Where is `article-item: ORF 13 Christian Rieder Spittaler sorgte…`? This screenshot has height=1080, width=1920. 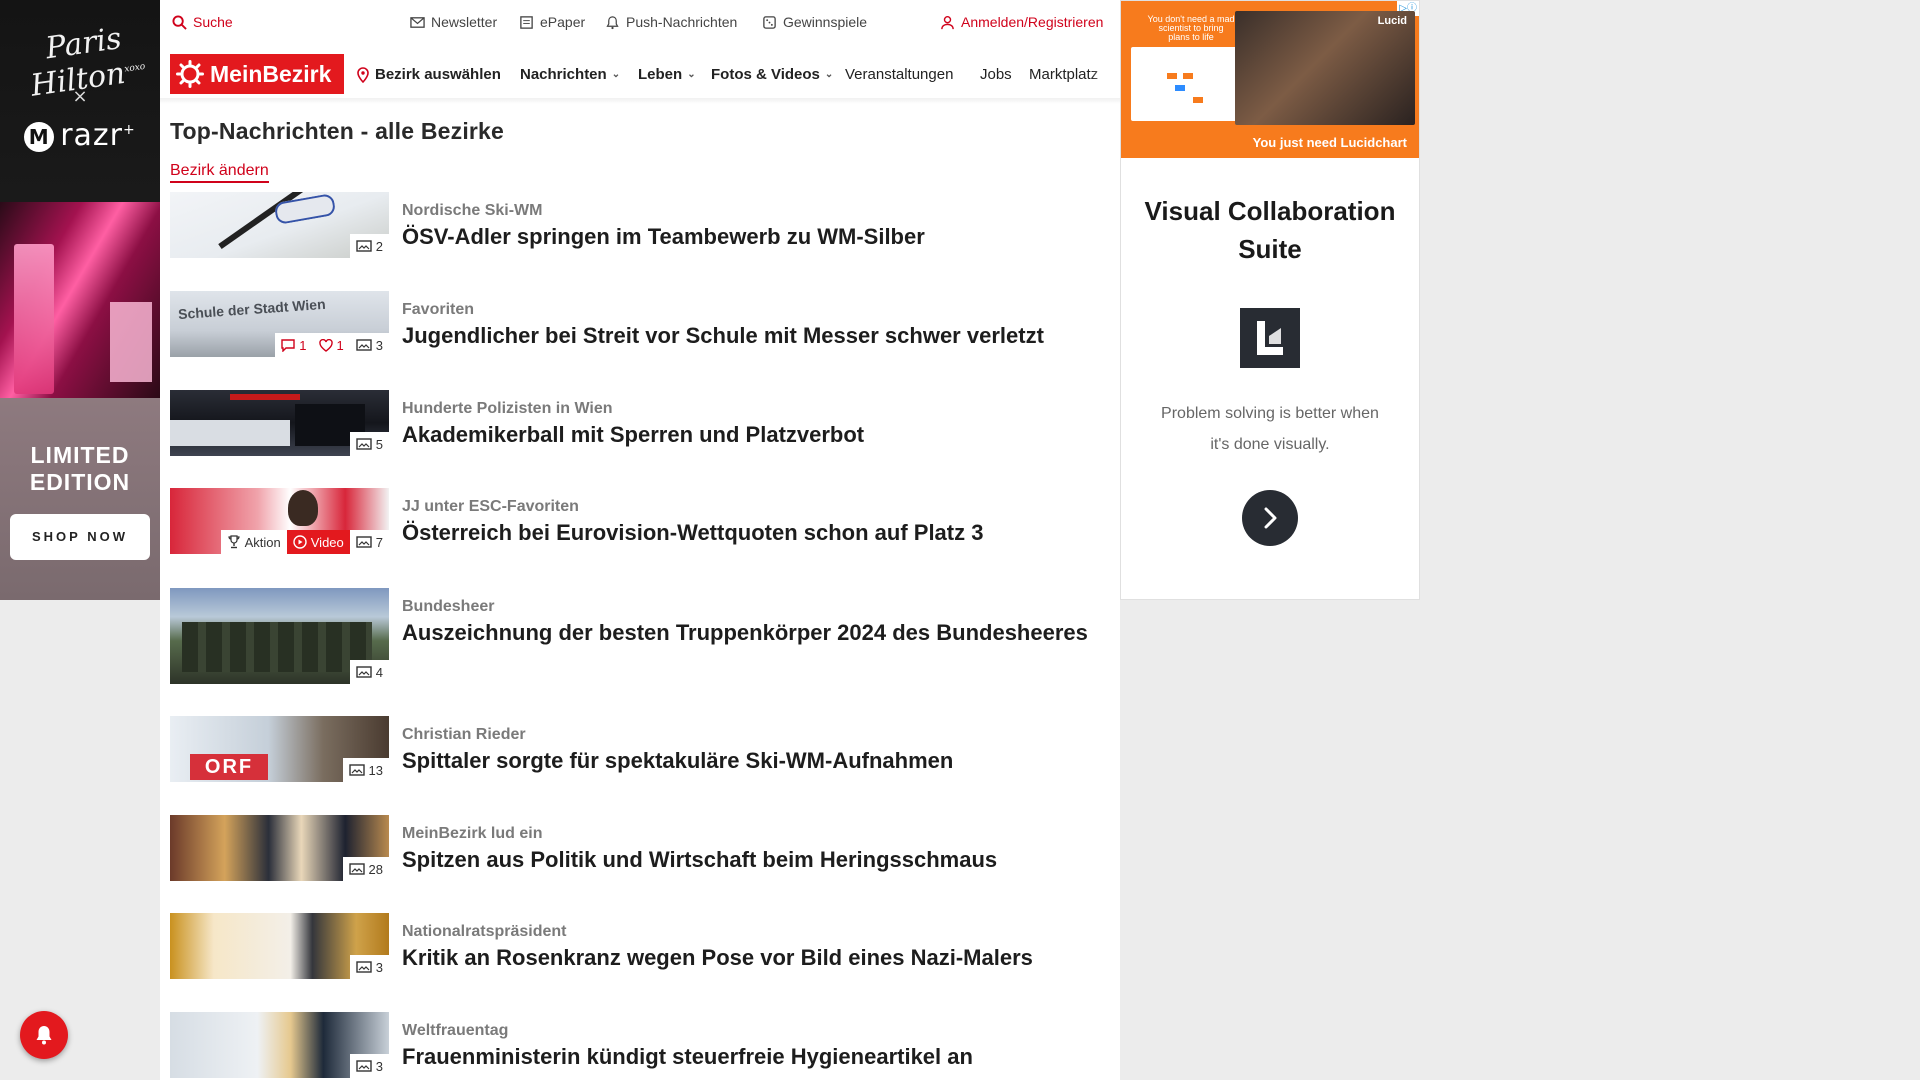
article-item: ORF 13 Christian Rieder Spittaler sorgte… is located at coordinates (640, 751).